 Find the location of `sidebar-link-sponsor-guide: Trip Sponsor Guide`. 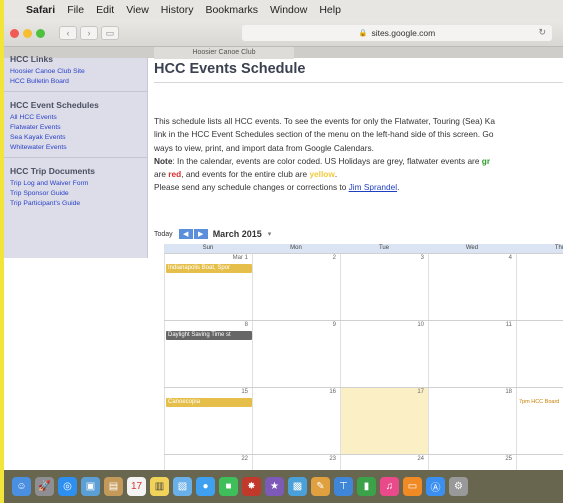

sidebar-link-sponsor-guide: Trip Sponsor Guide is located at coordinates (75, 193).